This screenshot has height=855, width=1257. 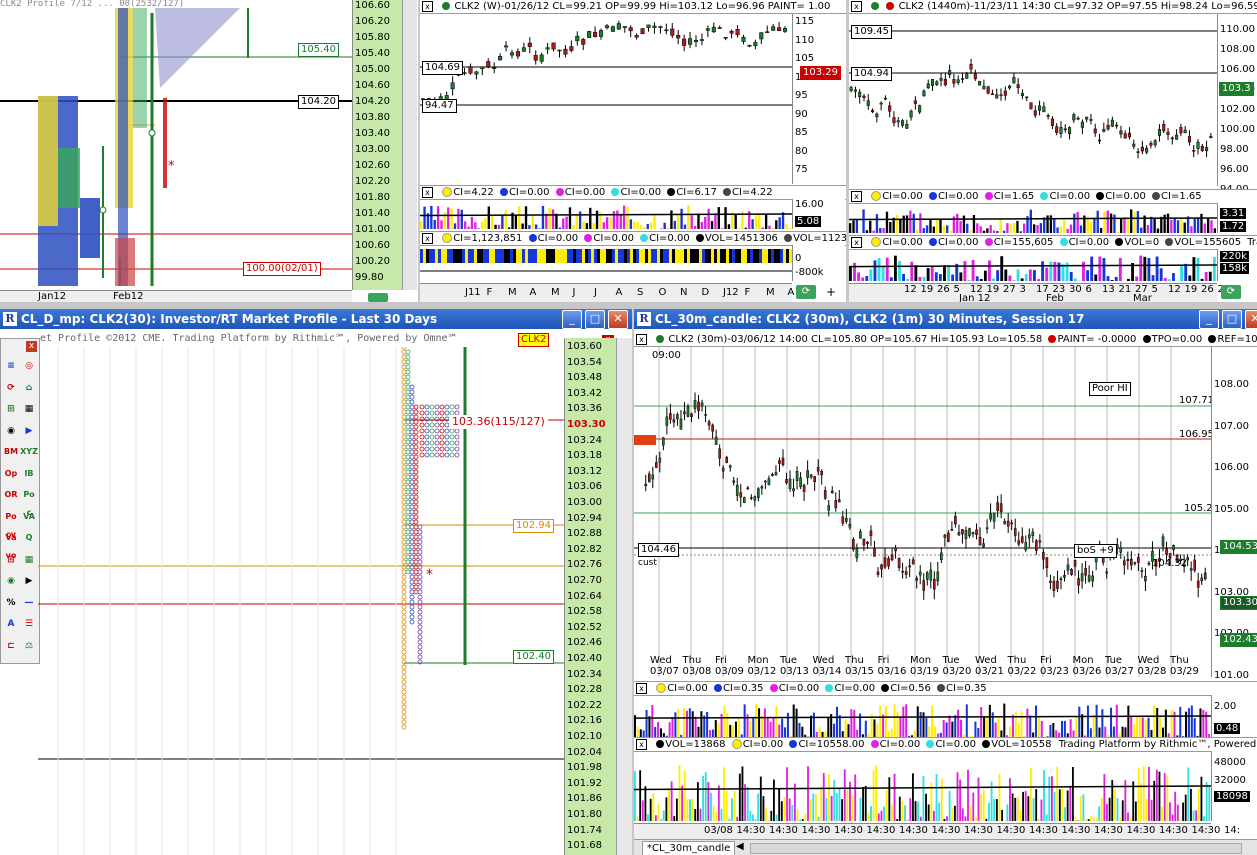 What do you see at coordinates (1033, 268) in the screenshot?
I see `daily-vol-histogram` at bounding box center [1033, 268].